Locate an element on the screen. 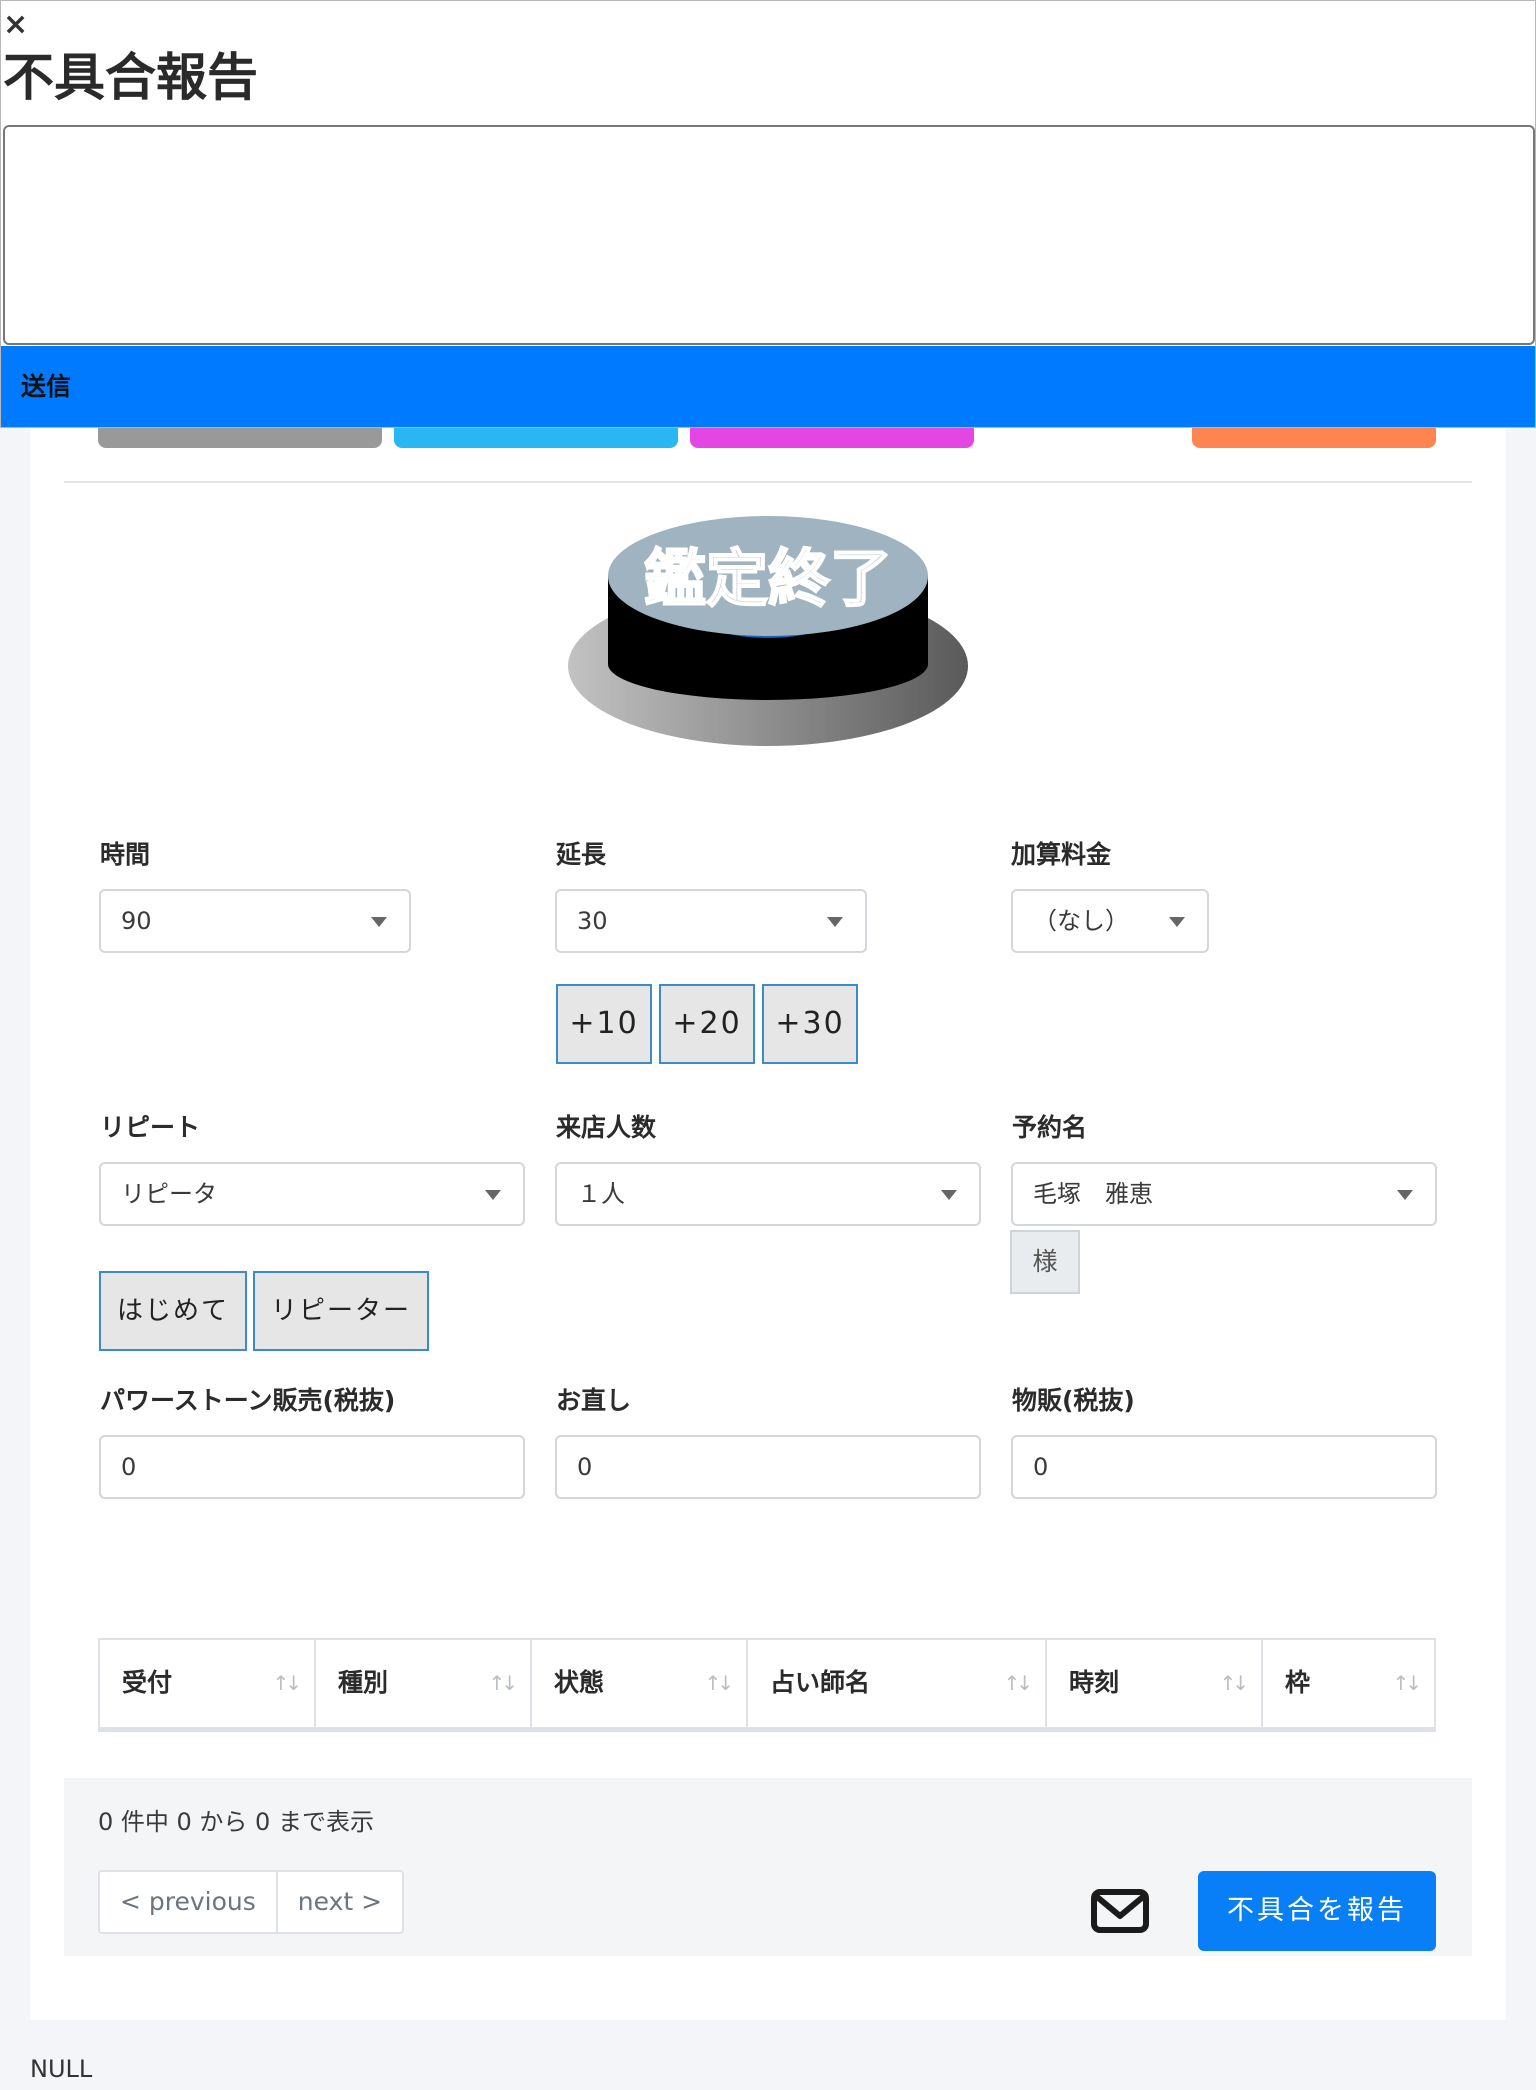 The height and width of the screenshot is (2090, 1536). honorific-suffix: 様 is located at coordinates (1045, 1262).